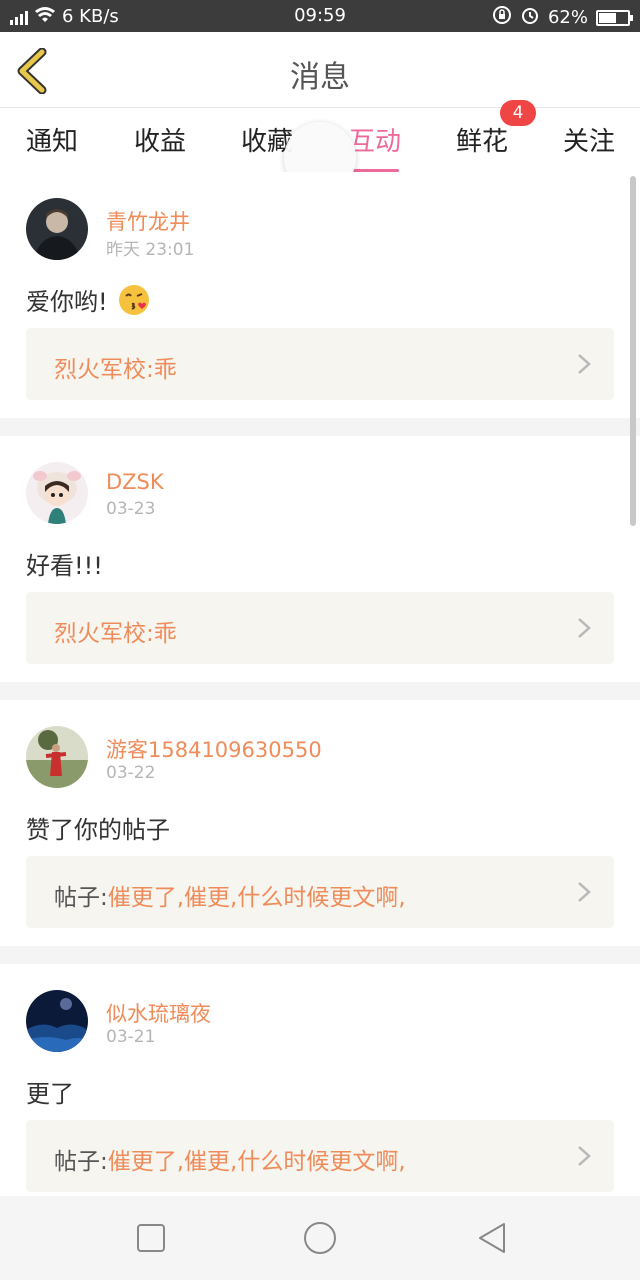 Image resolution: width=640 pixels, height=1280 pixels. I want to click on scrollbar, so click(633, 351).